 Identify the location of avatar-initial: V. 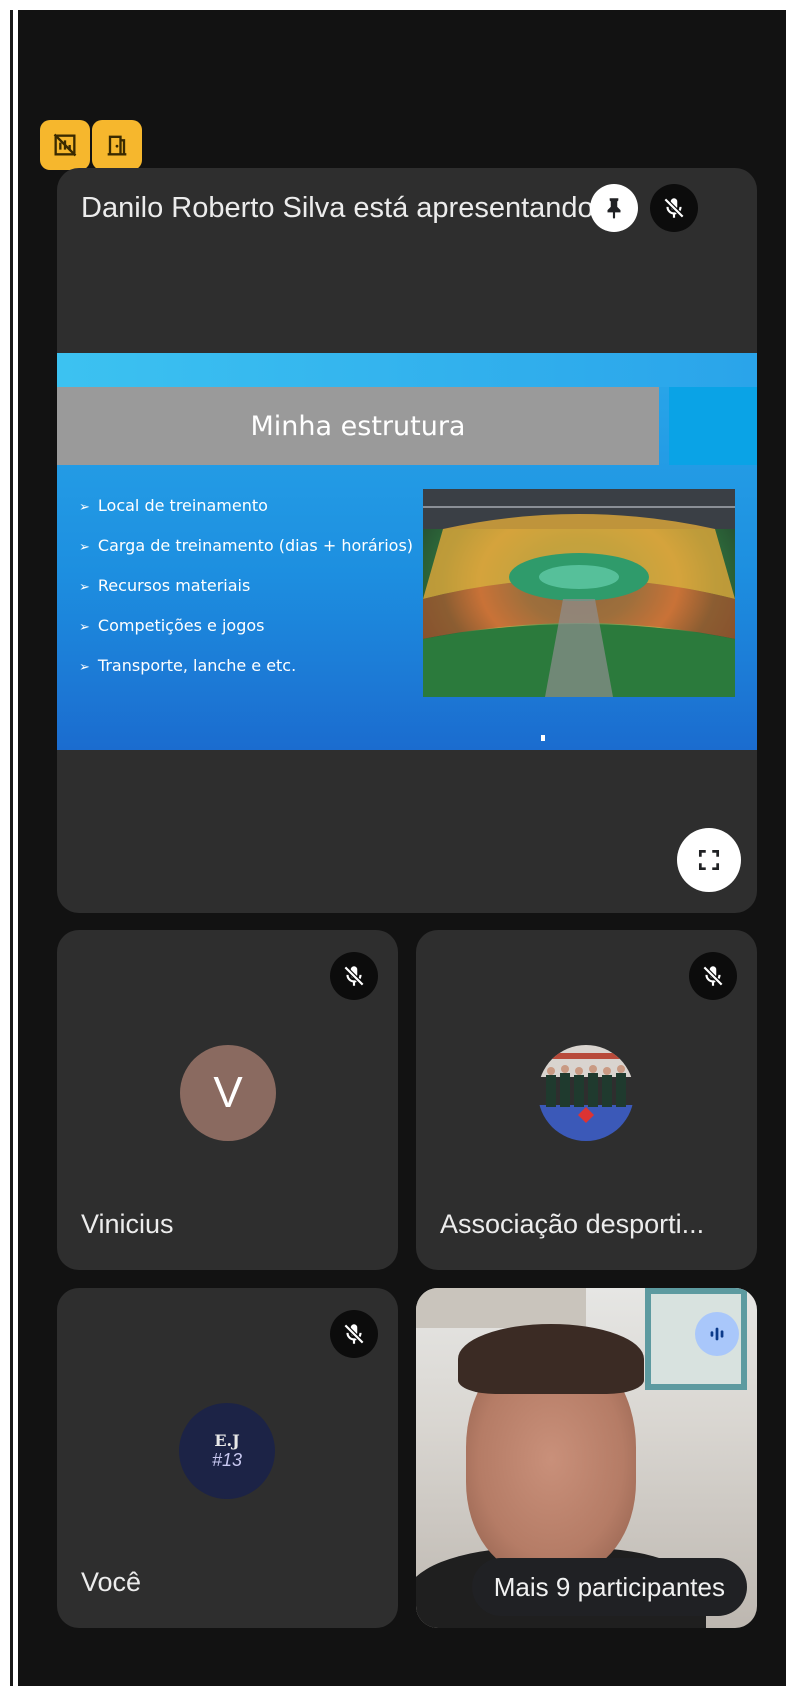
(228, 1092).